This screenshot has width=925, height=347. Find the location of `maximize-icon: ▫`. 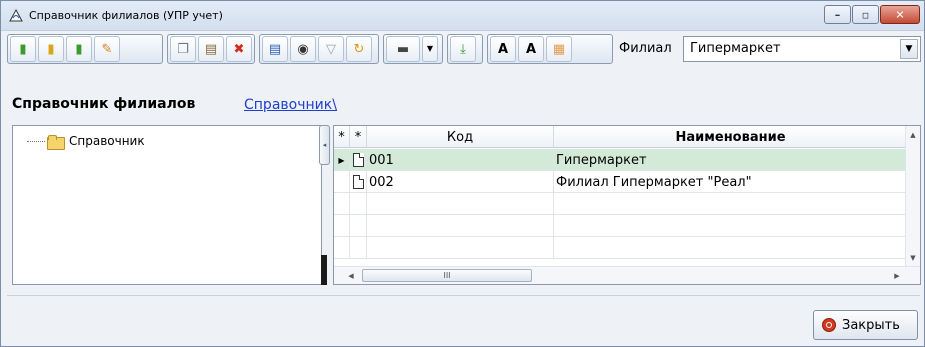

maximize-icon: ▫ is located at coordinates (865, 14).